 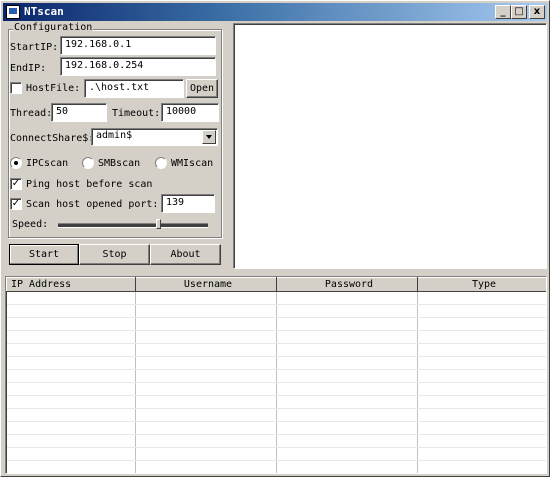 What do you see at coordinates (13, 12) in the screenshot?
I see `app-icon` at bounding box center [13, 12].